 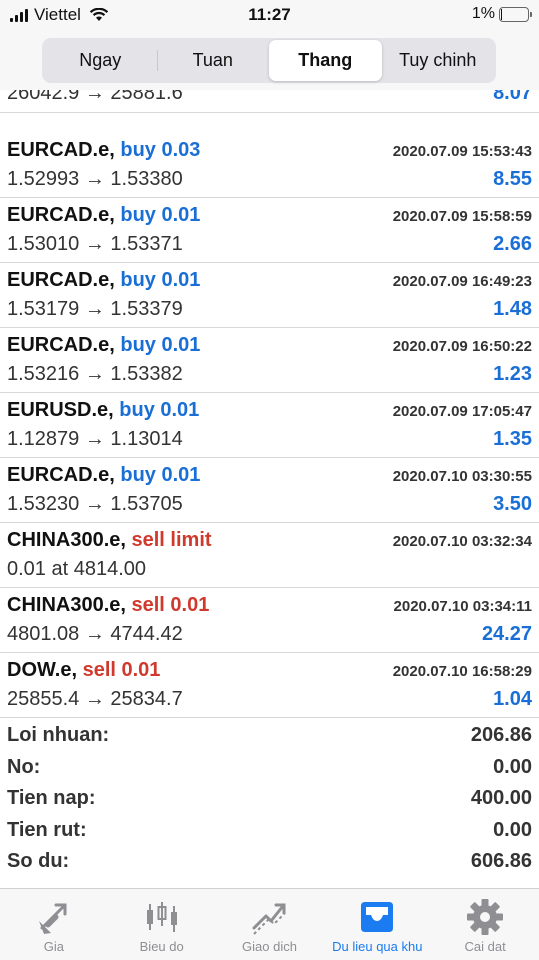 I want to click on tab-label: Gia, so click(x=54, y=946).